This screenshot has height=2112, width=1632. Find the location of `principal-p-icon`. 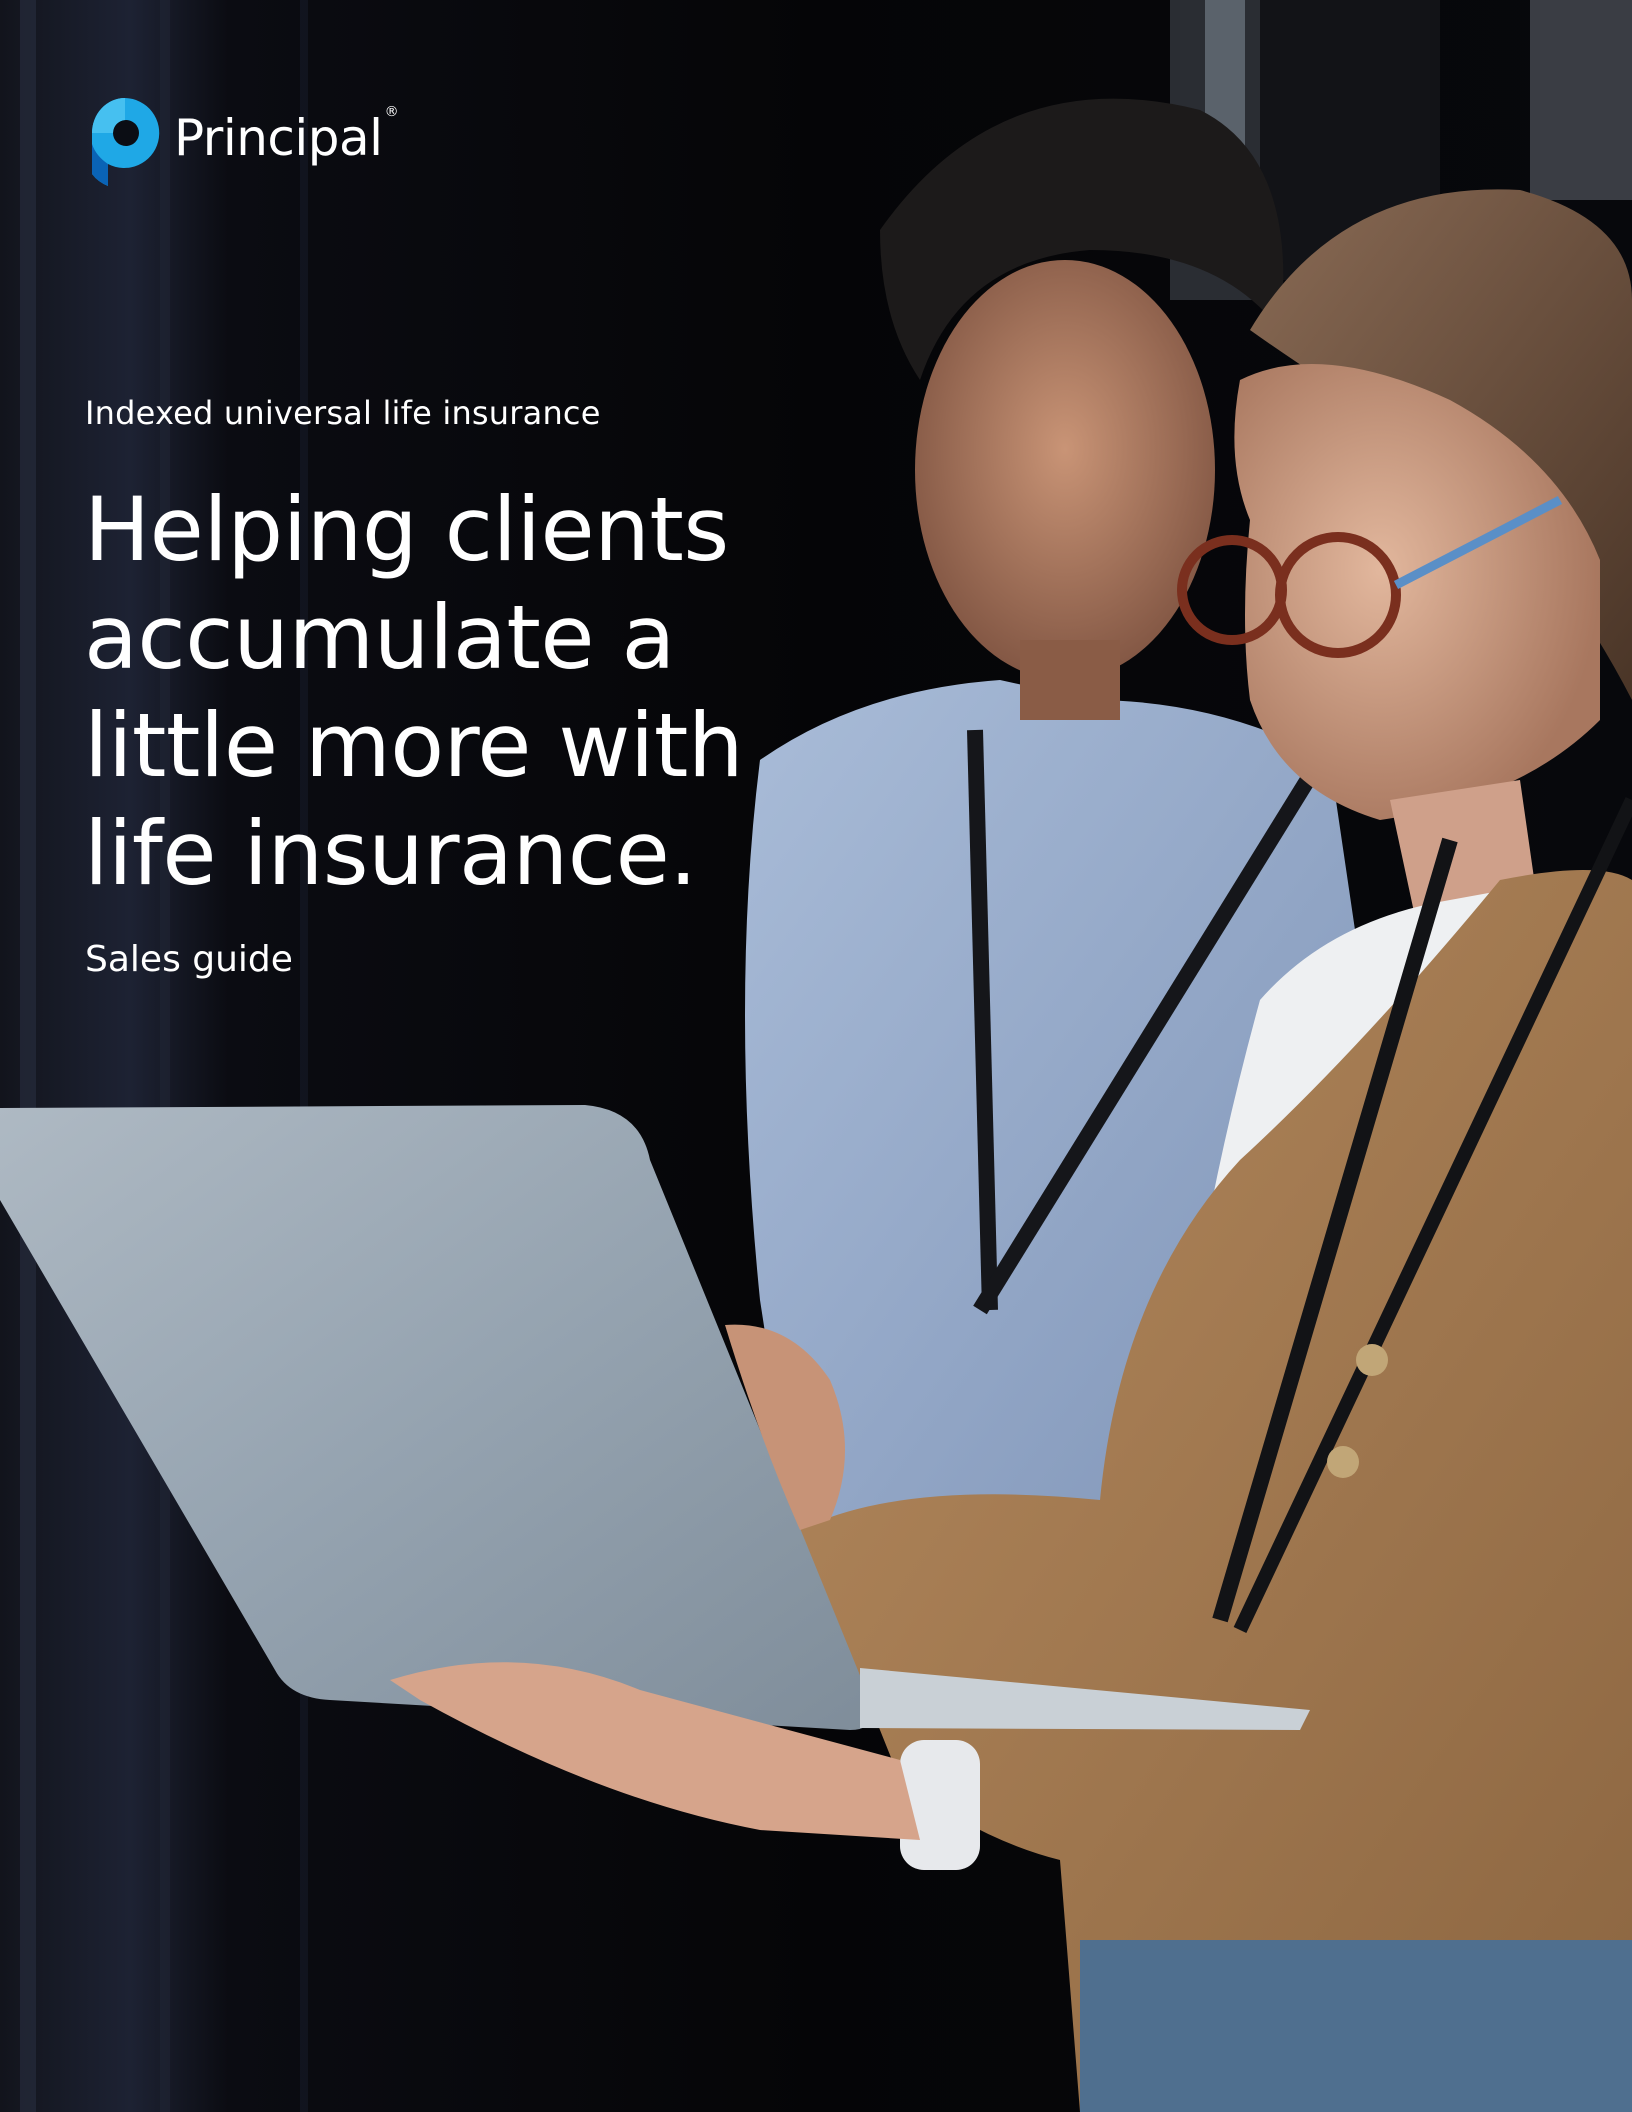

principal-p-icon is located at coordinates (125, 142).